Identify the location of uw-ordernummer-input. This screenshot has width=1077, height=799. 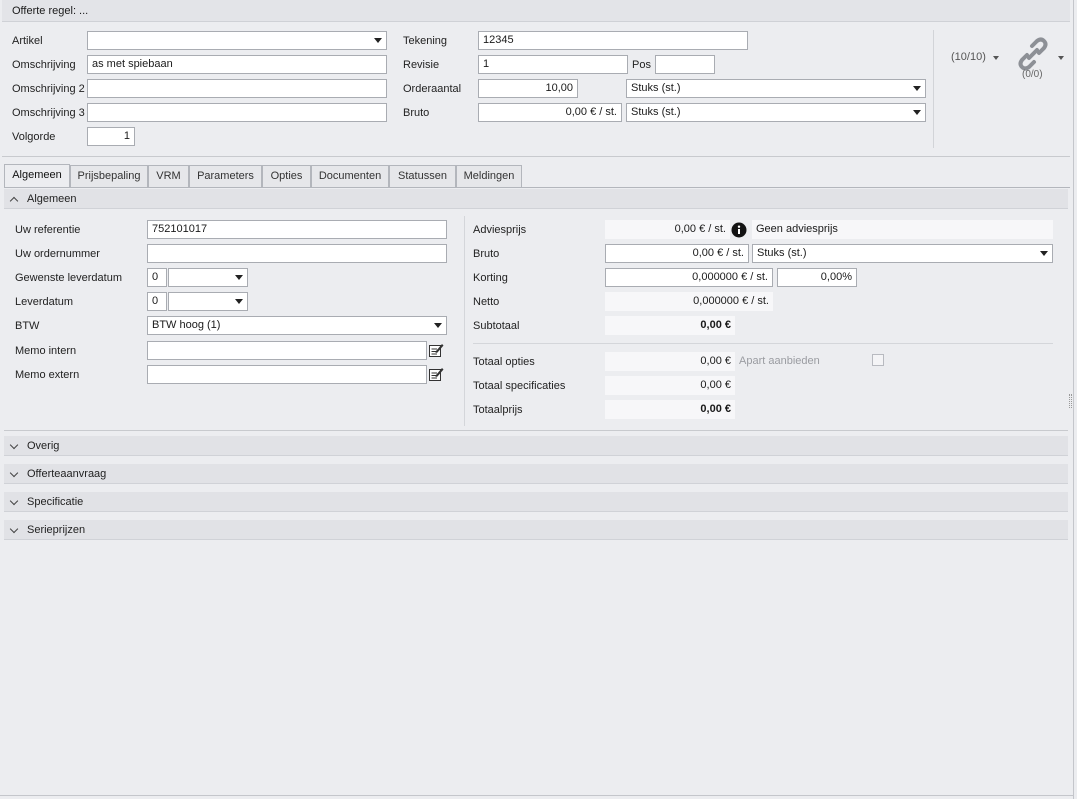
(297, 253).